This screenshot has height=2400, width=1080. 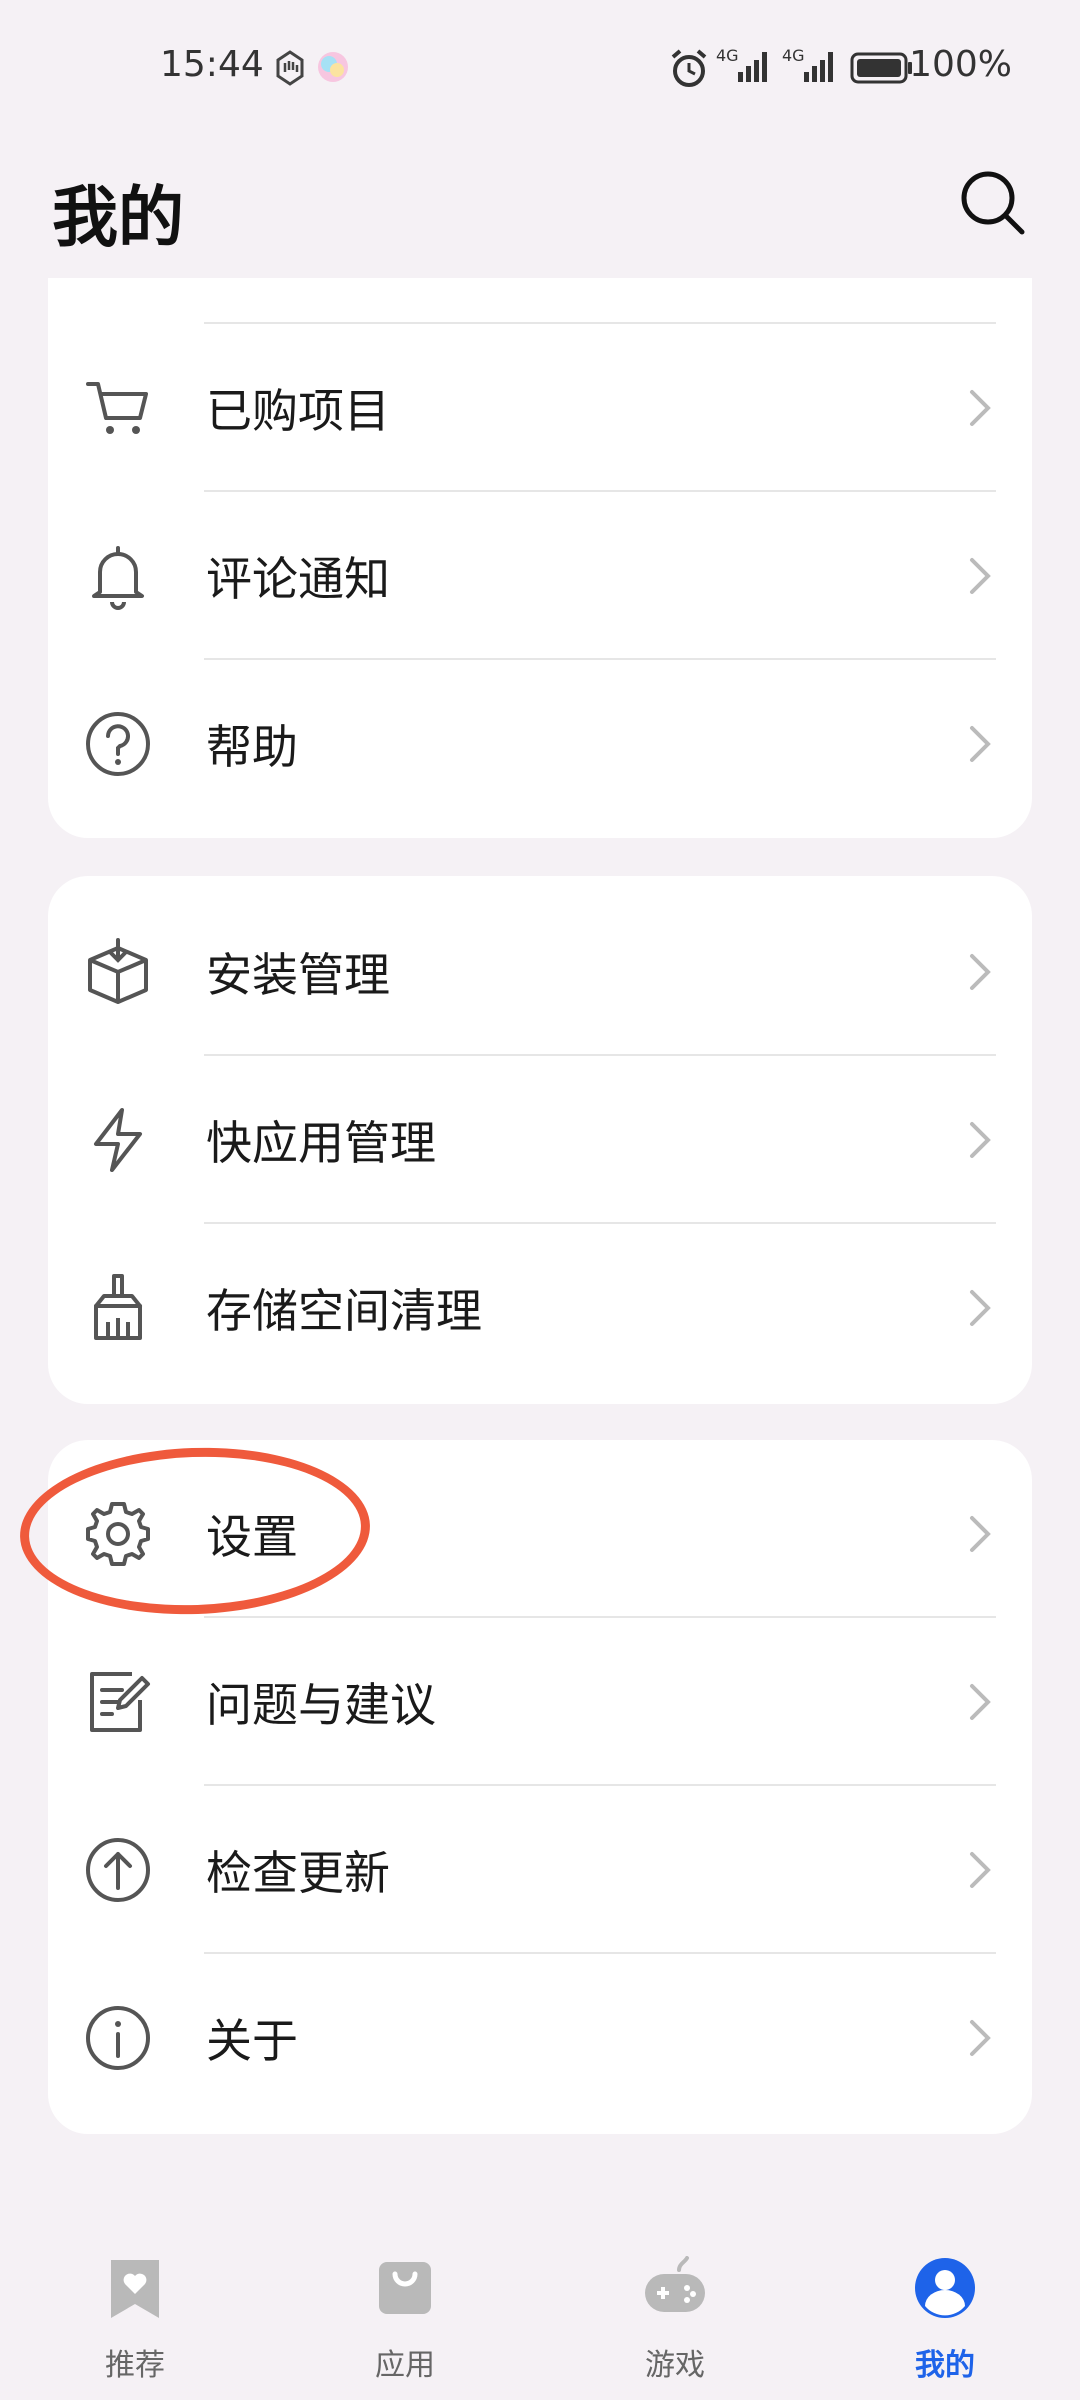 I want to click on help-icon, so click(x=118, y=744).